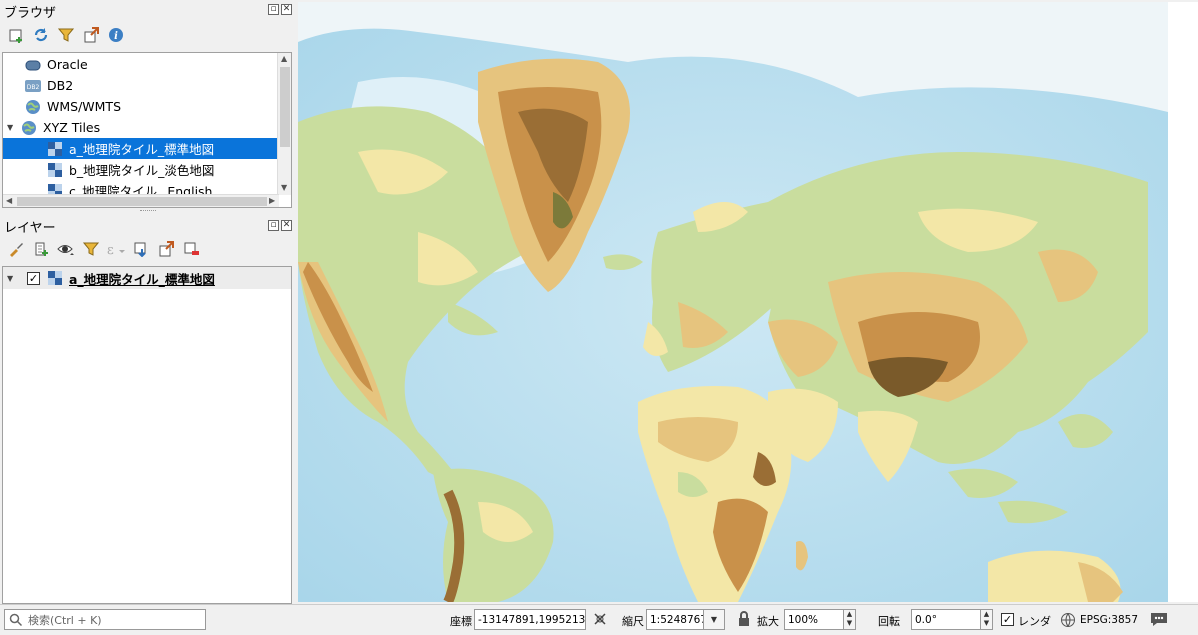  I want to click on tree-item-xyz-tiles: ▼ XYZ Tiles, so click(141, 127).